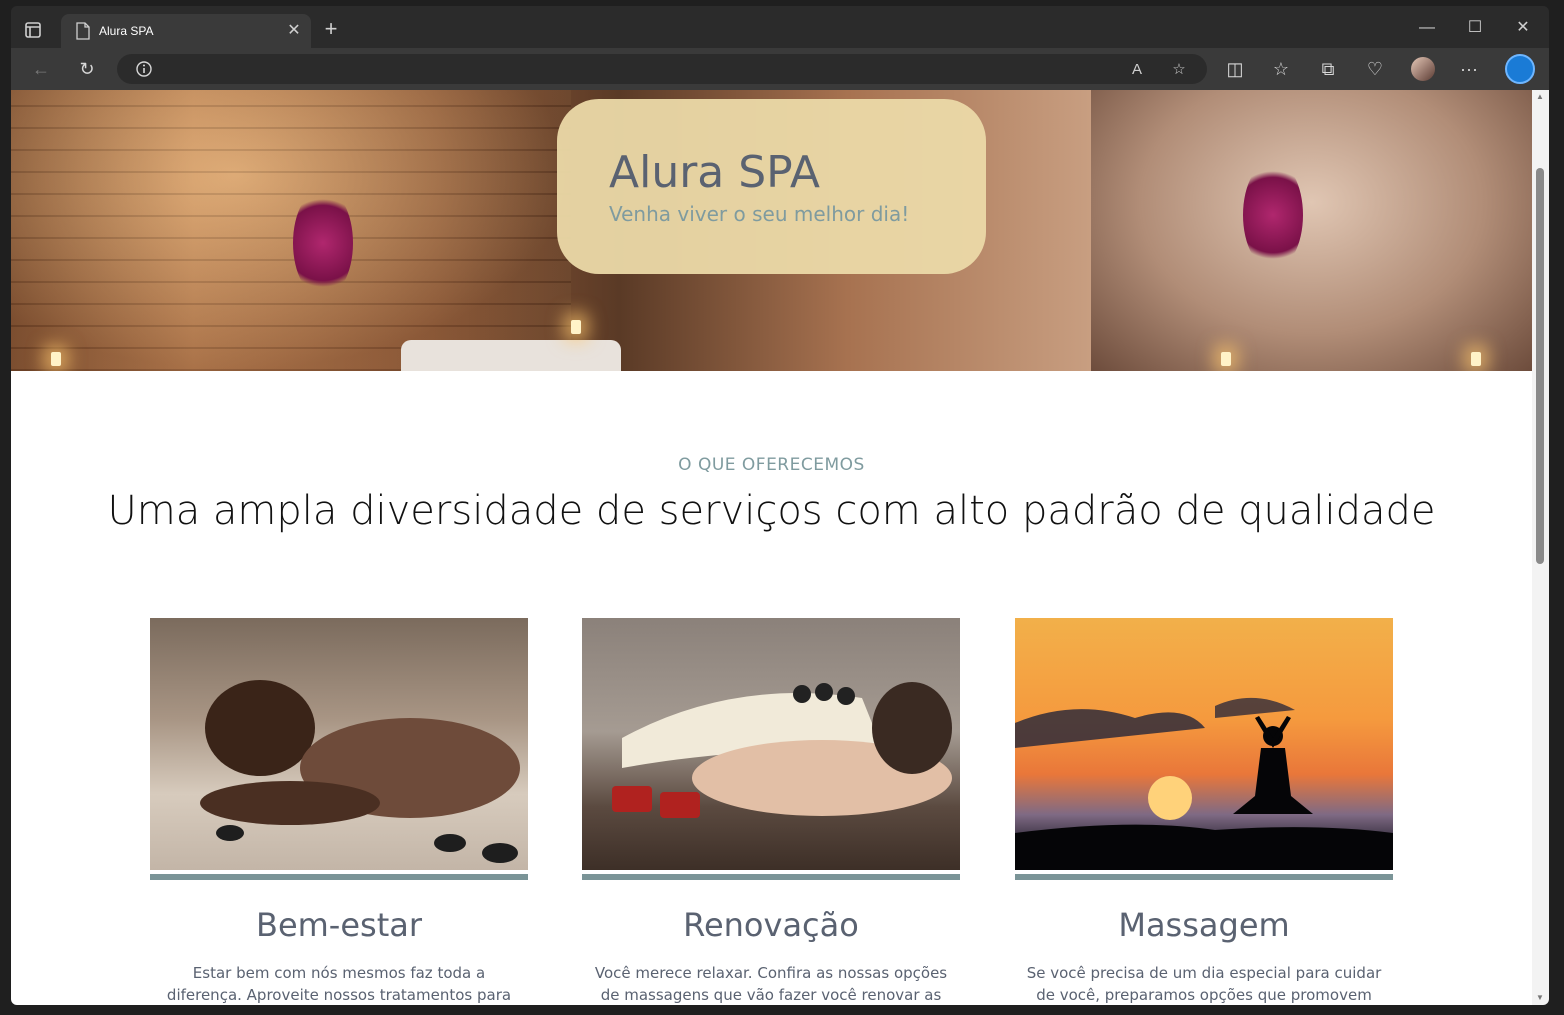  Describe the element at coordinates (771, 465) in the screenshot. I see `section-eyebrow: O QUE OFERECEMOS` at that location.